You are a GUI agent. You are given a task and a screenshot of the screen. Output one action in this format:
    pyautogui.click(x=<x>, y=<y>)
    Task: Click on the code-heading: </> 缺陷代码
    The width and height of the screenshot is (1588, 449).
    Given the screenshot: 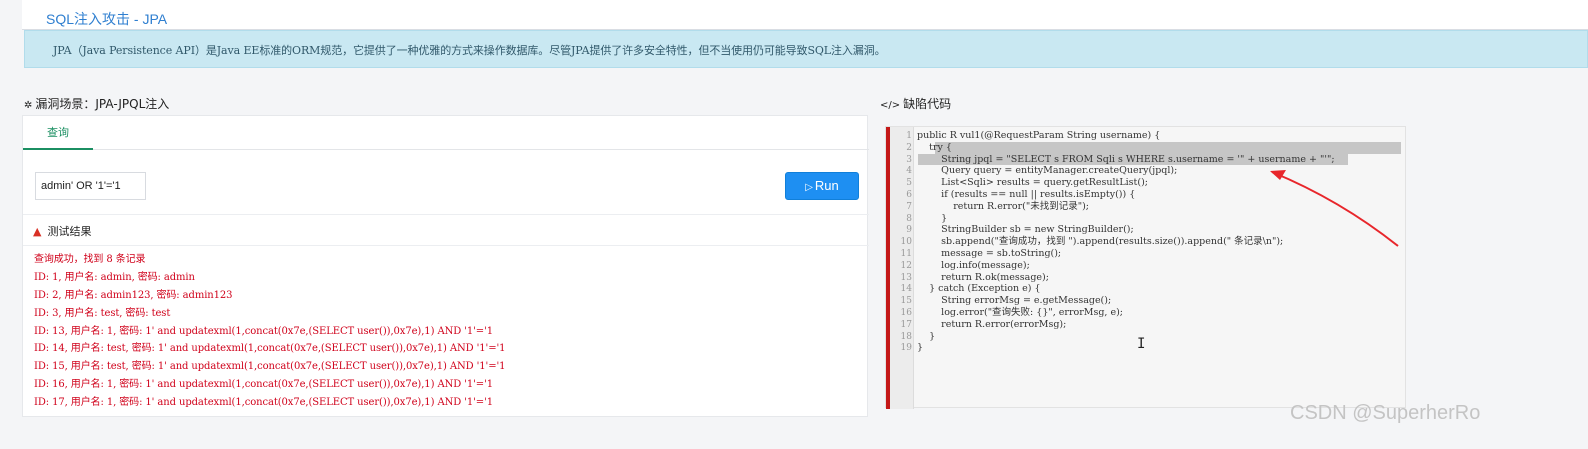 What is the action you would take?
    pyautogui.click(x=915, y=103)
    